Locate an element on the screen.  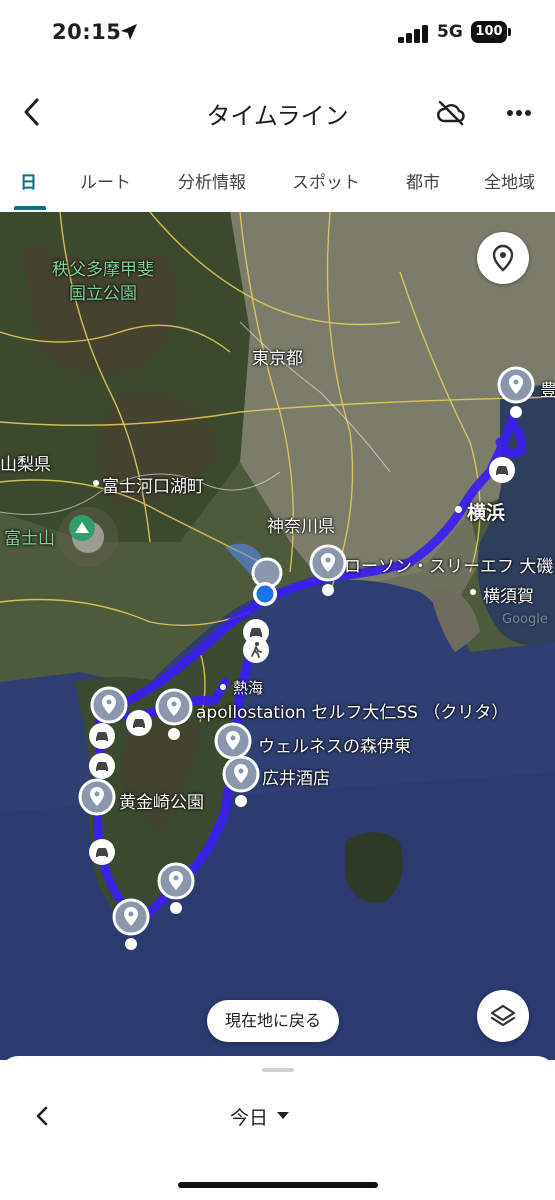
back-button is located at coordinates (32, 112).